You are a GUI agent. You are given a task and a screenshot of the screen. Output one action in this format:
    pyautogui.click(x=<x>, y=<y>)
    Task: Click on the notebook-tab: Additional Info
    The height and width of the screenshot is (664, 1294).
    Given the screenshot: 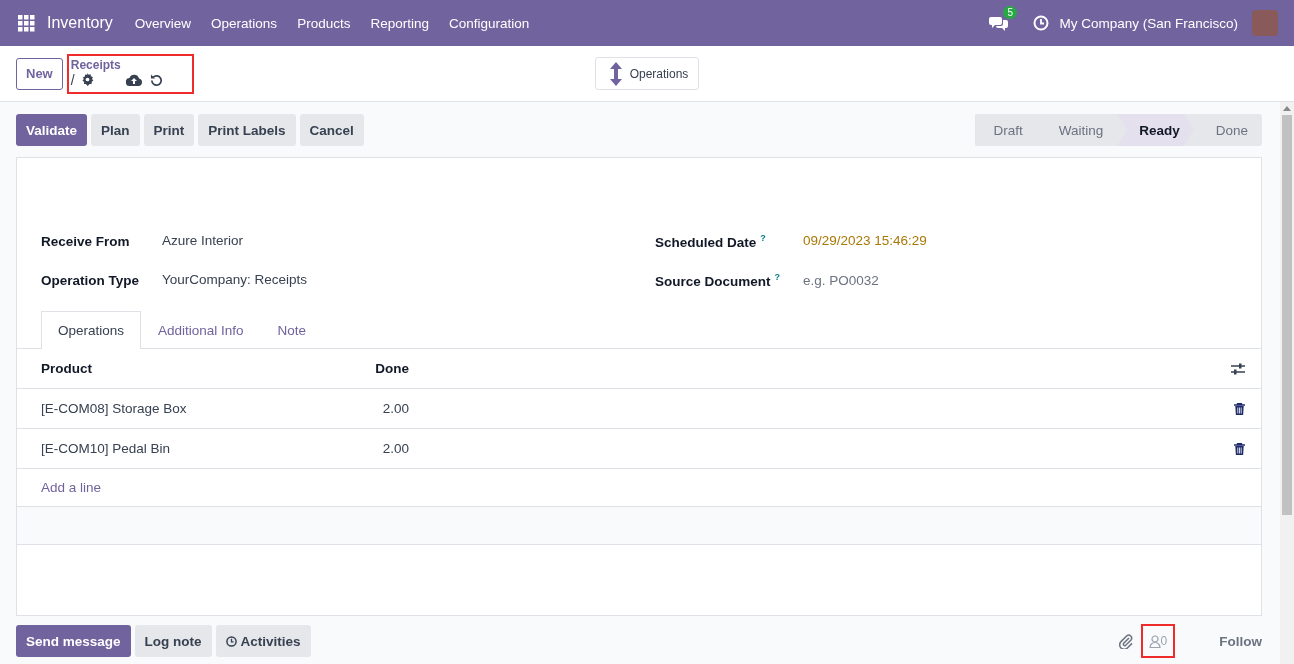 What is the action you would take?
    pyautogui.click(x=201, y=330)
    